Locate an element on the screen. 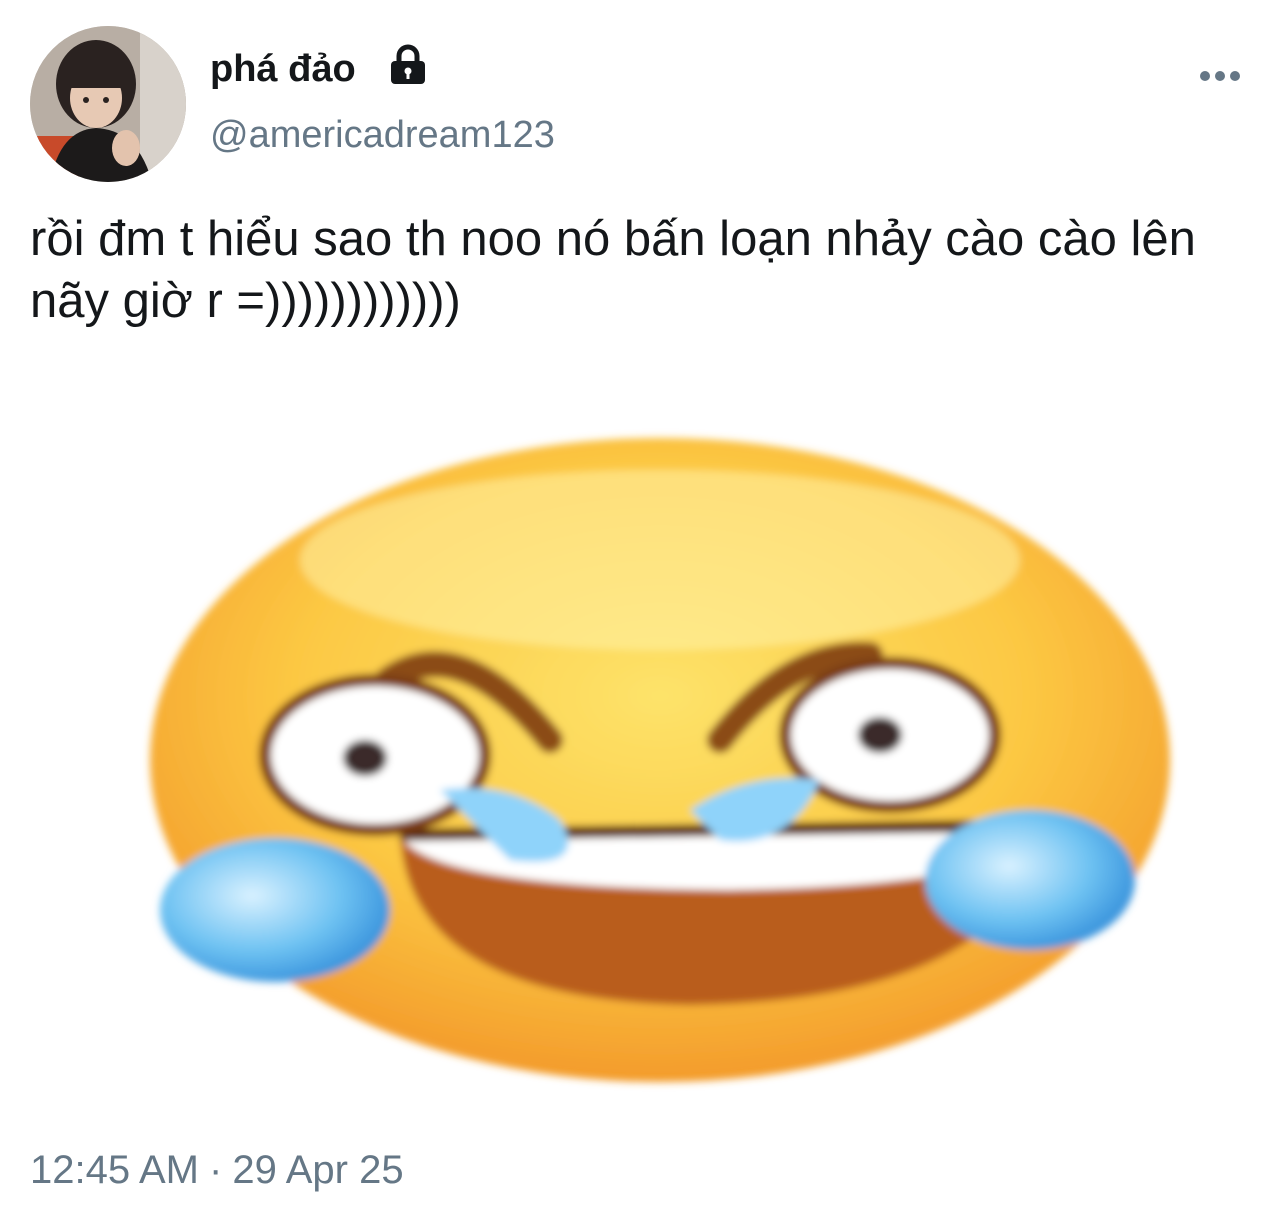 The width and height of the screenshot is (1284, 1227). avatar is located at coordinates (108, 104).